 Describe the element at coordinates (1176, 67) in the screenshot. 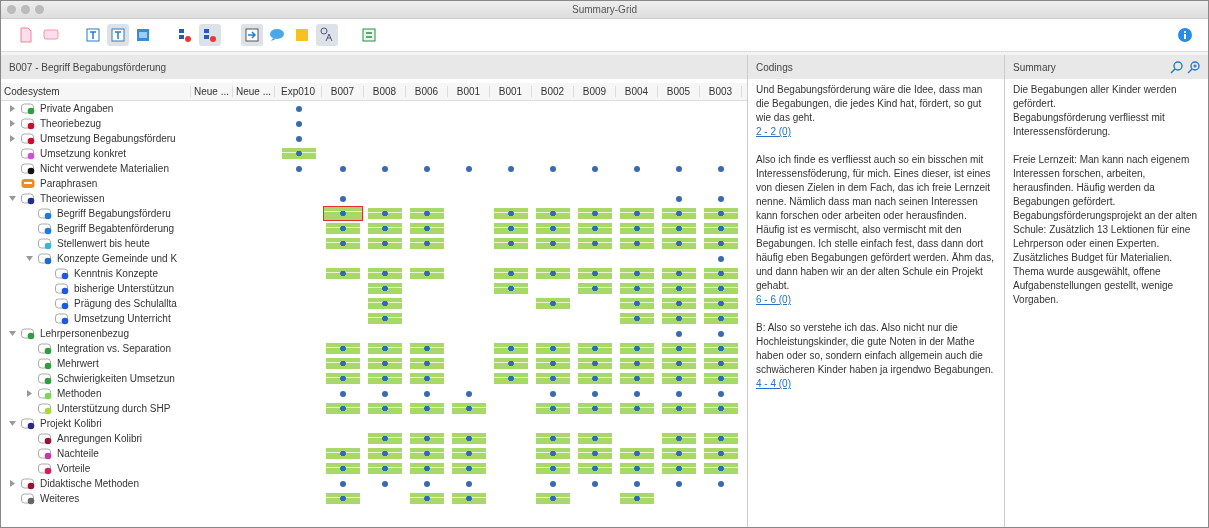

I see `zoom-out-icon` at that location.